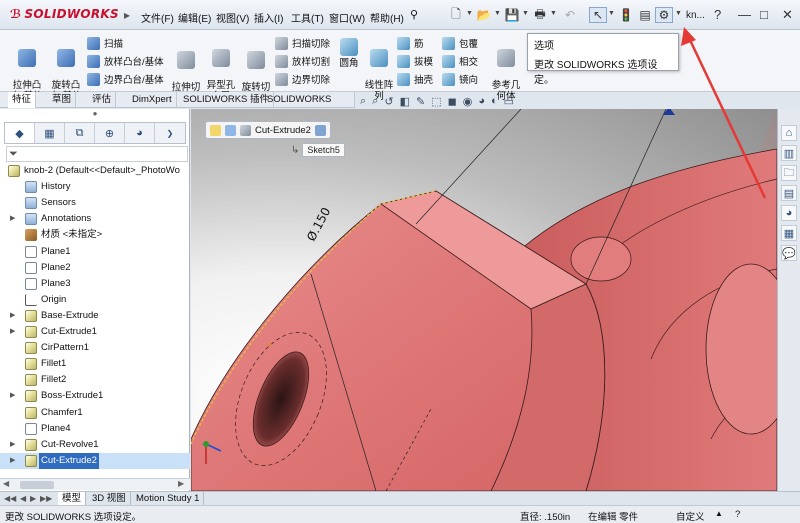 The image size is (800, 523). What do you see at coordinates (37, 485) in the screenshot?
I see `scroll-thumb` at bounding box center [37, 485].